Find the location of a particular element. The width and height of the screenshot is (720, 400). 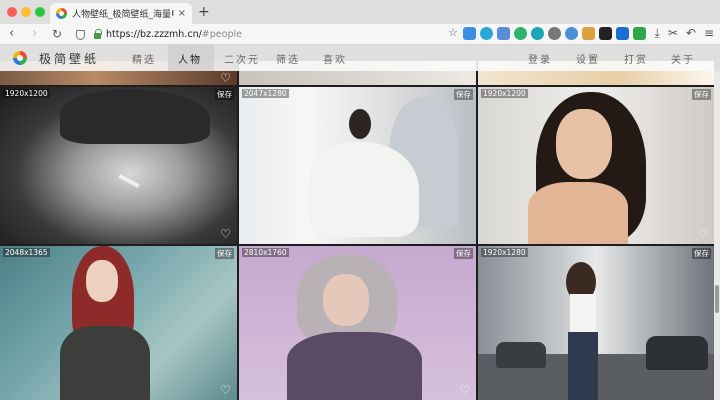

forward-button: › is located at coordinates (34, 34).